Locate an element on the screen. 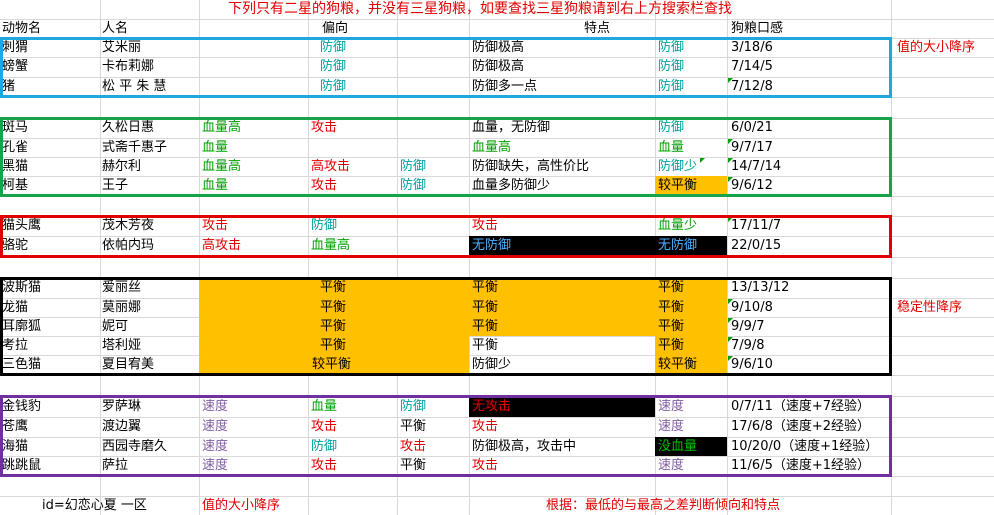 The width and height of the screenshot is (994, 515). group-outline-attack is located at coordinates (446, 236).